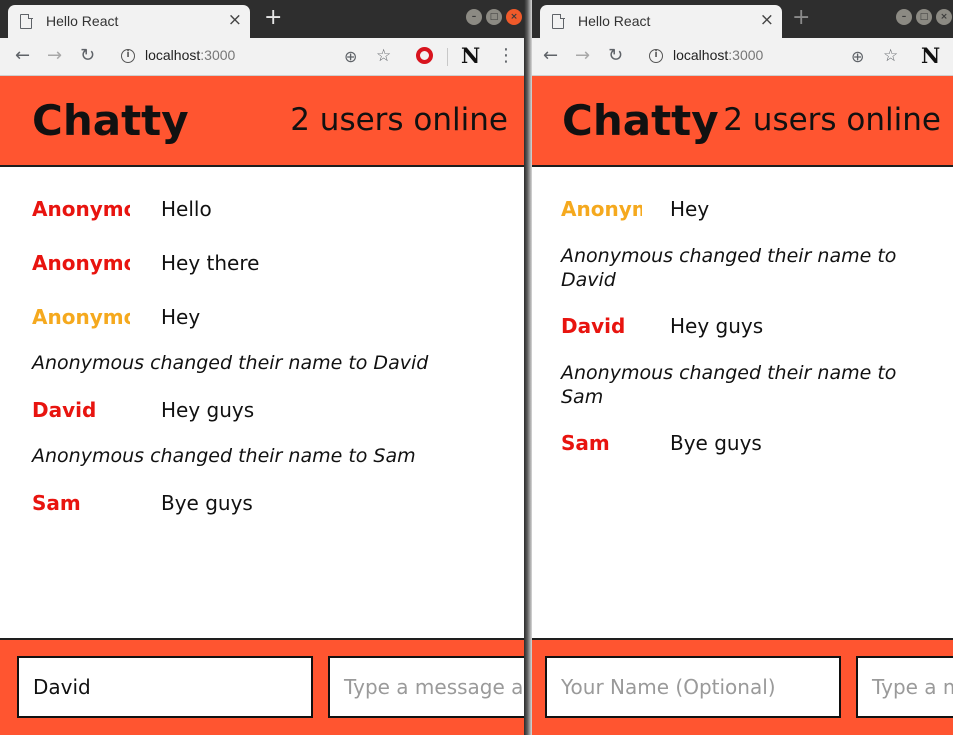 This screenshot has width=953, height=735. What do you see at coordinates (528, 367) in the screenshot?
I see `window-divider` at bounding box center [528, 367].